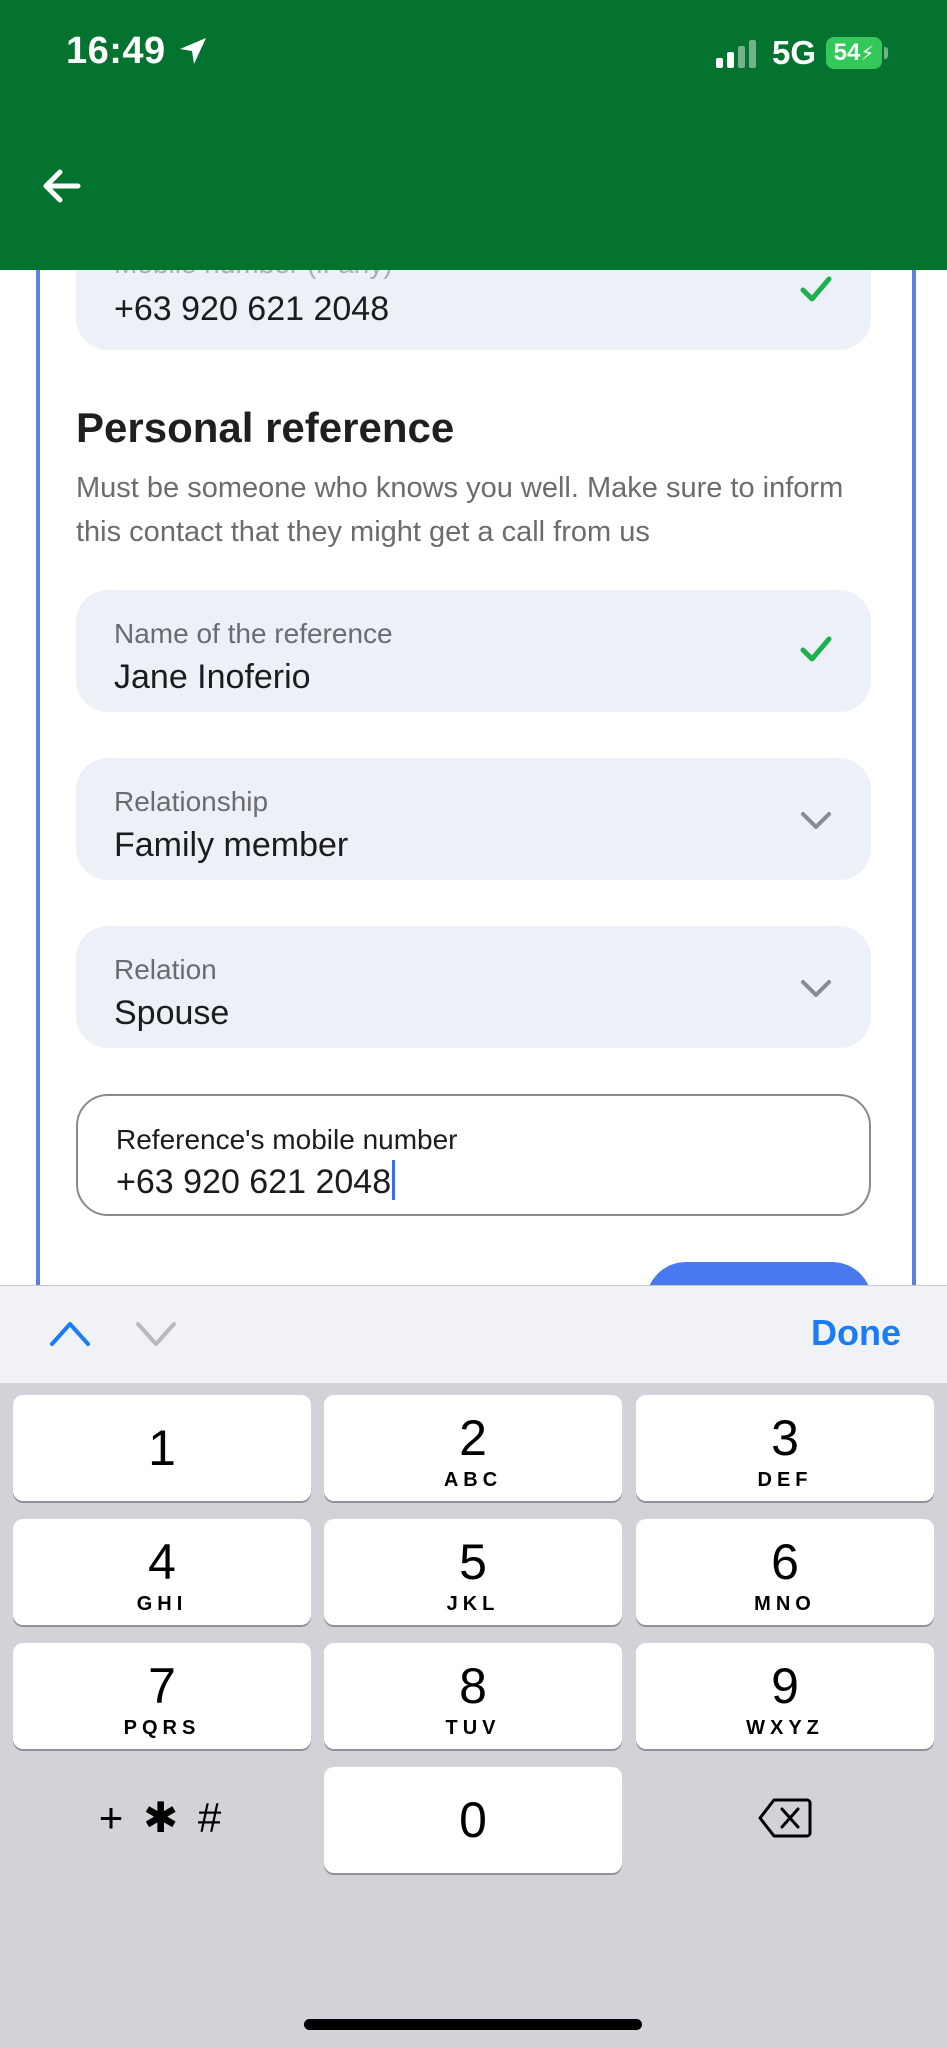 This screenshot has width=947, height=2048. Describe the element at coordinates (473, 819) in the screenshot. I see `relationship-select: Relationship Family member` at that location.